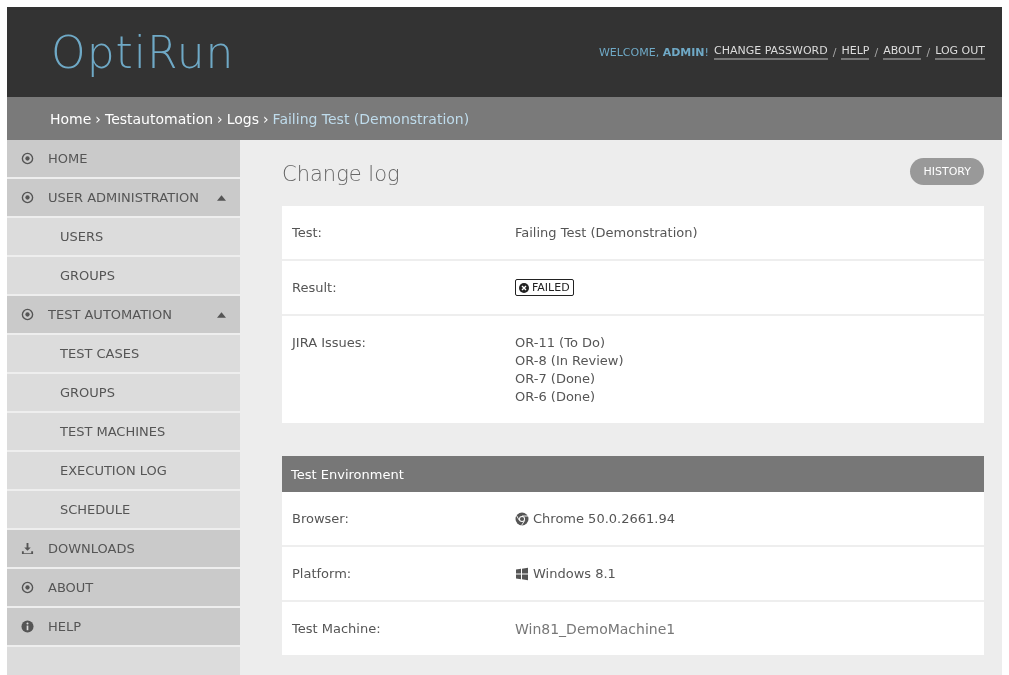 This screenshot has width=1009, height=675. What do you see at coordinates (522, 518) in the screenshot?
I see `chrome-icon` at bounding box center [522, 518].